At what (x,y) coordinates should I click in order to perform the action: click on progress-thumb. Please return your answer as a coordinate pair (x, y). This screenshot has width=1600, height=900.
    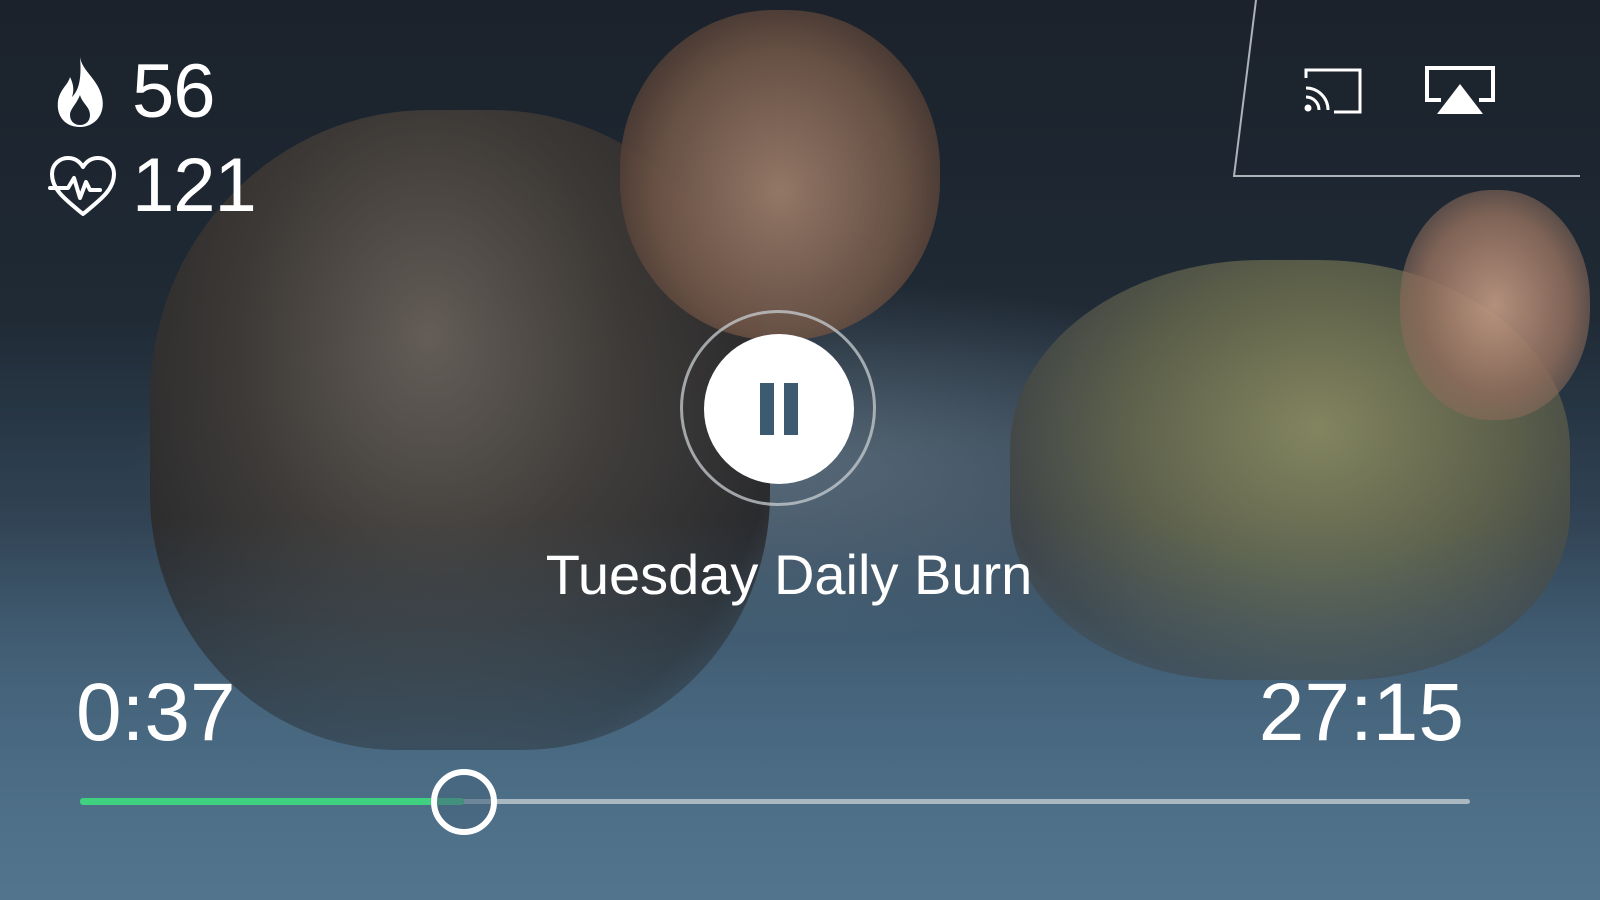
    Looking at the image, I should click on (463, 802).